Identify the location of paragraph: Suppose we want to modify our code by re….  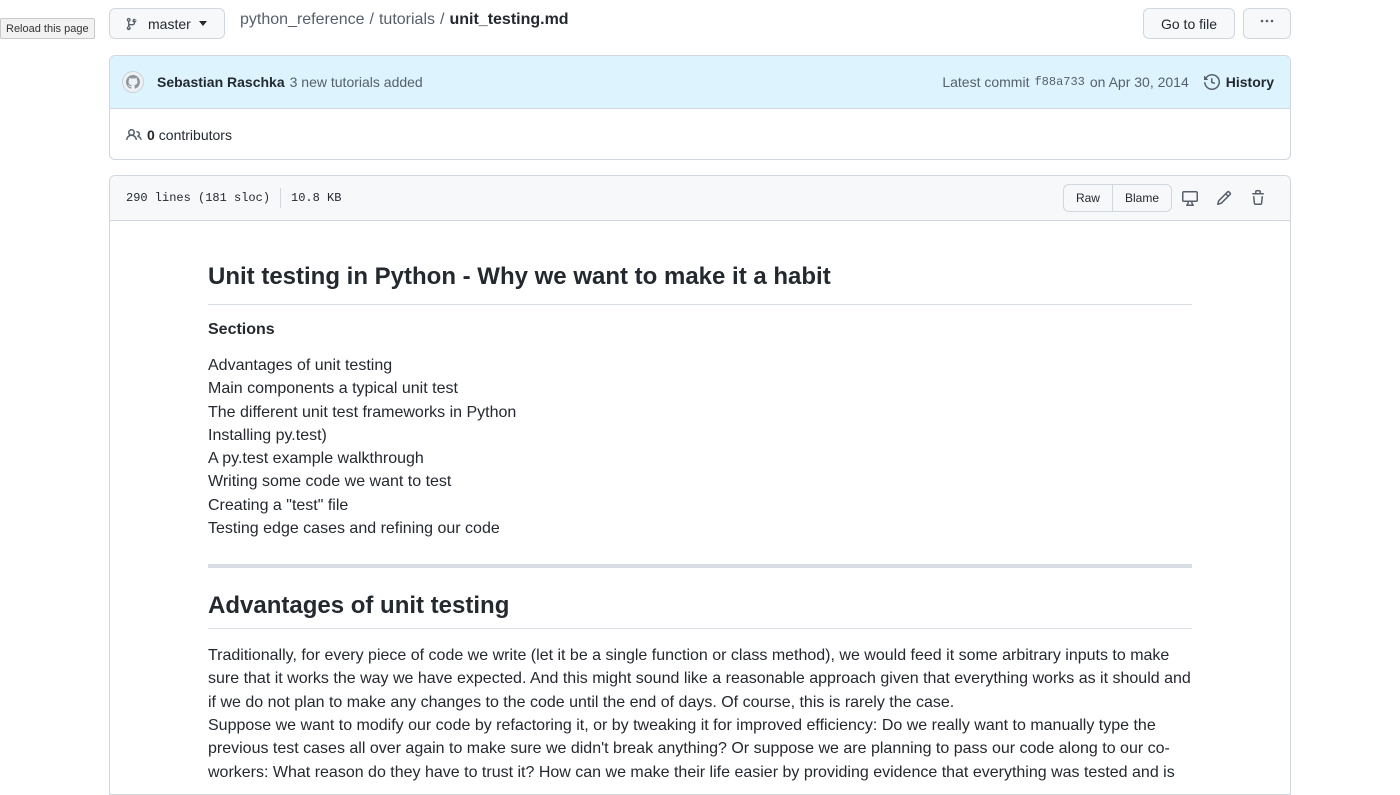
(691, 749).